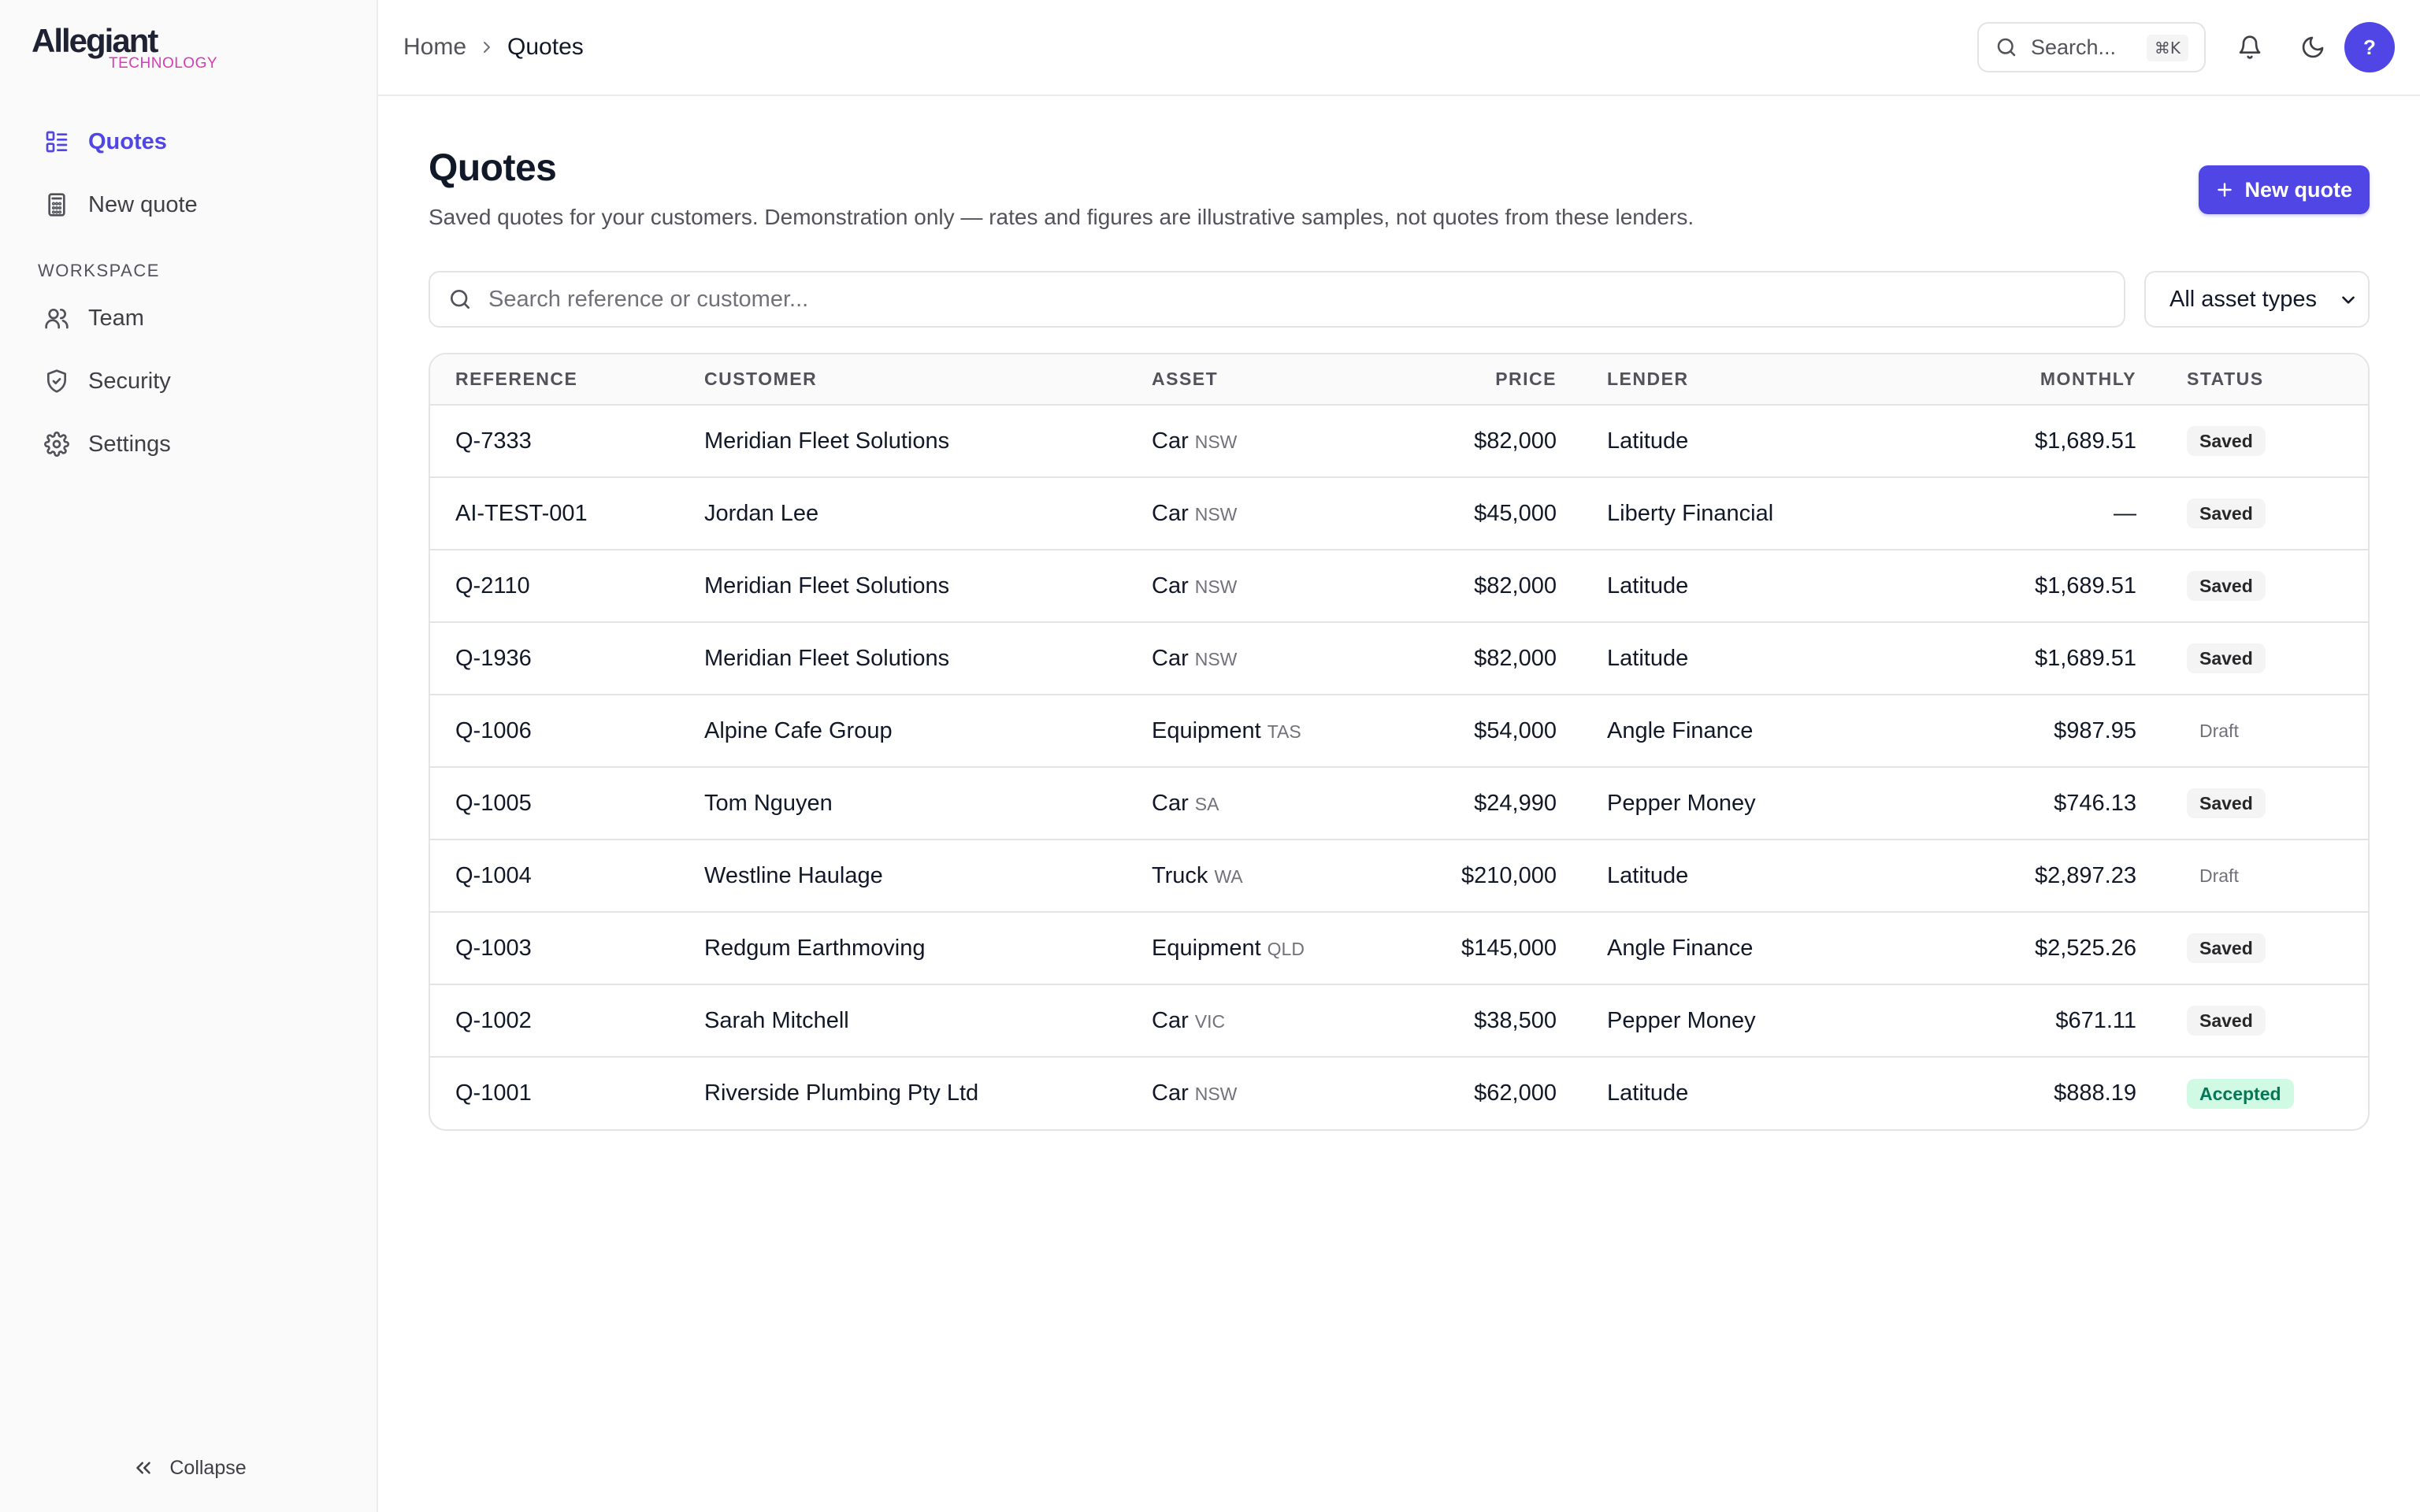 Image resolution: width=2420 pixels, height=1512 pixels. Describe the element at coordinates (2045, 1020) in the screenshot. I see `cell-monthly: $671.11` at that location.